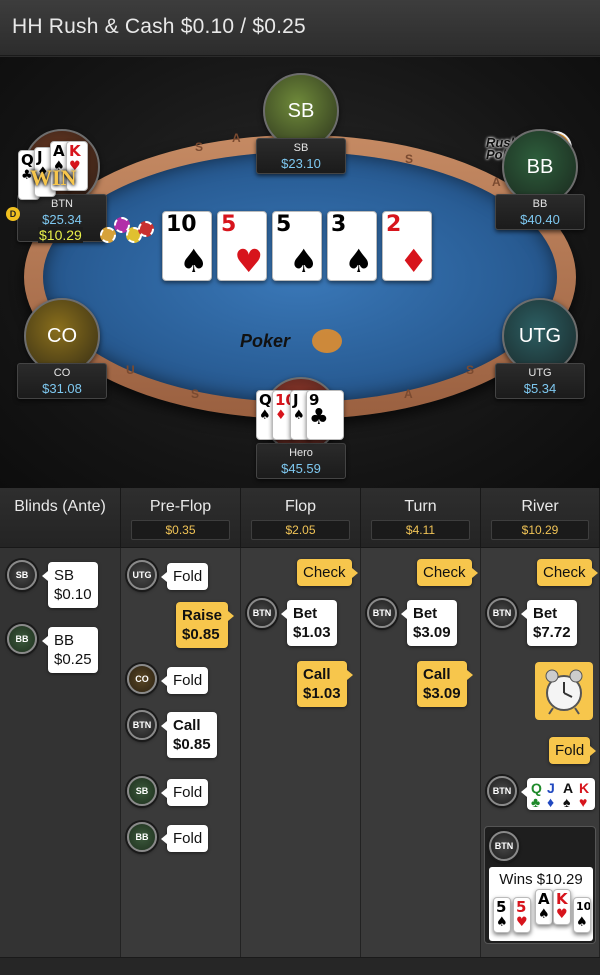 The width and height of the screenshot is (600, 975). I want to click on player-stack: $25.34, so click(62, 219).